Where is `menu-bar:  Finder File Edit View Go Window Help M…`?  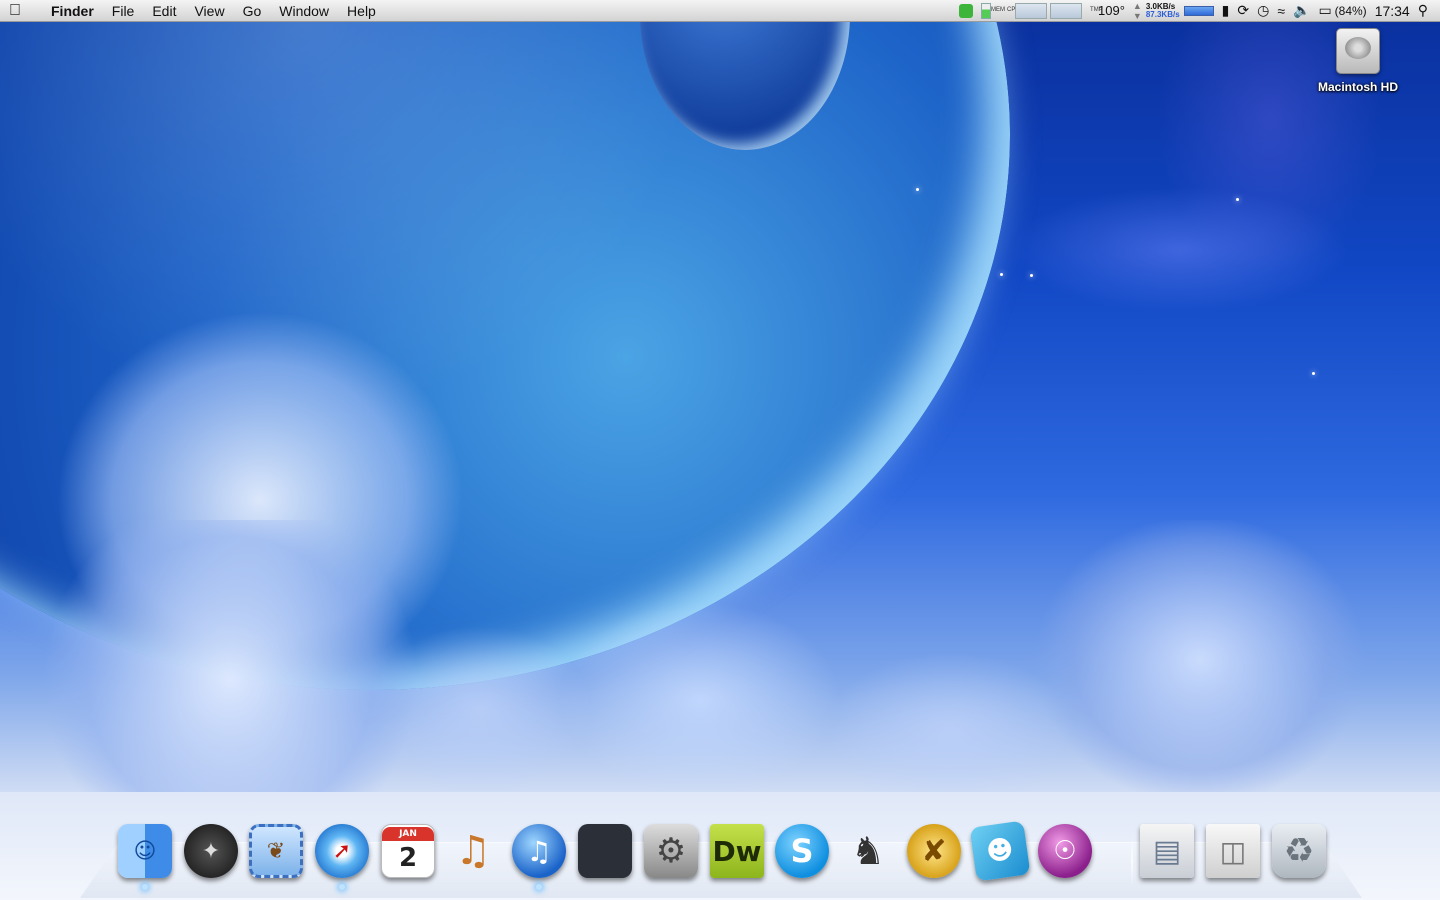
menu-bar:  Finder File Edit View Go Window Help M… is located at coordinates (720, 11).